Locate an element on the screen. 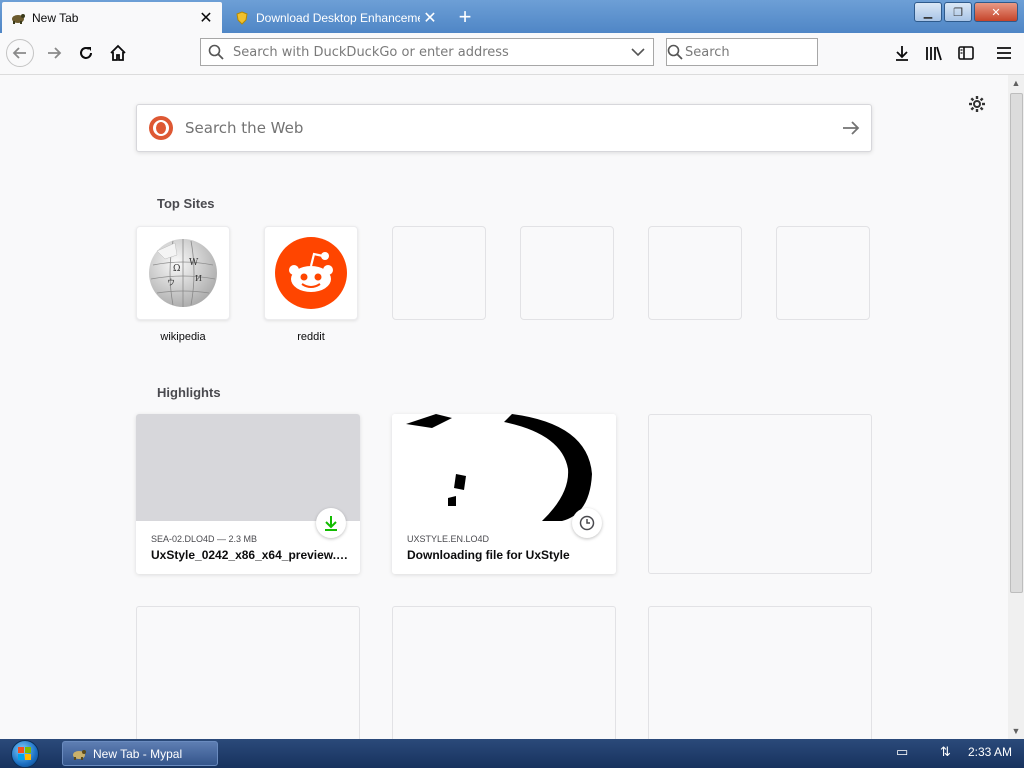 Image resolution: width=1024 pixels, height=768 pixels. tab-new-tab: New Tab ✕ is located at coordinates (112, 17).